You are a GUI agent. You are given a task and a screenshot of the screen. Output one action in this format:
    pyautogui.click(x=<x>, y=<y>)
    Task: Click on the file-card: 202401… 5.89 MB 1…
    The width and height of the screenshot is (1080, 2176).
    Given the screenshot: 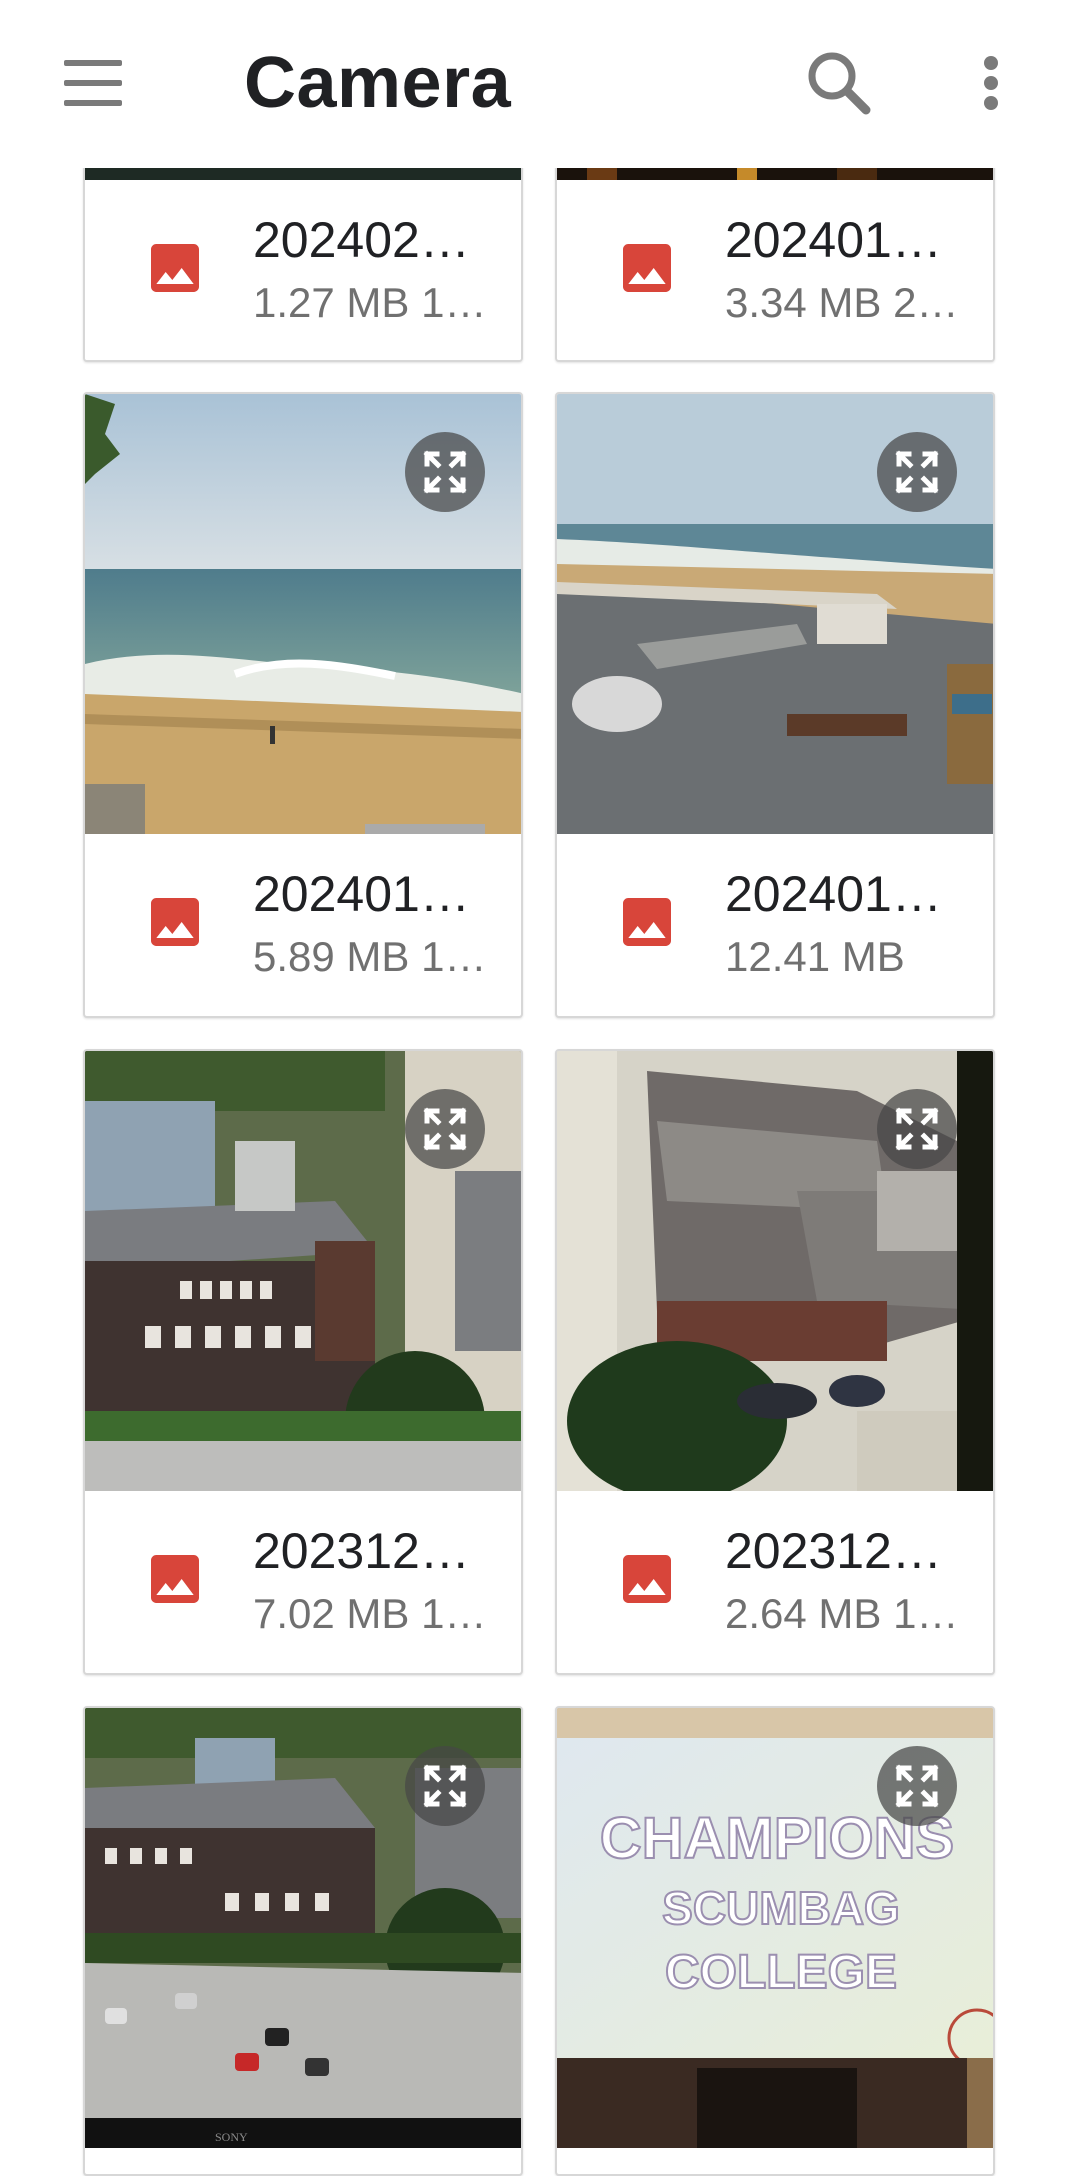 What is the action you would take?
    pyautogui.click(x=303, y=705)
    